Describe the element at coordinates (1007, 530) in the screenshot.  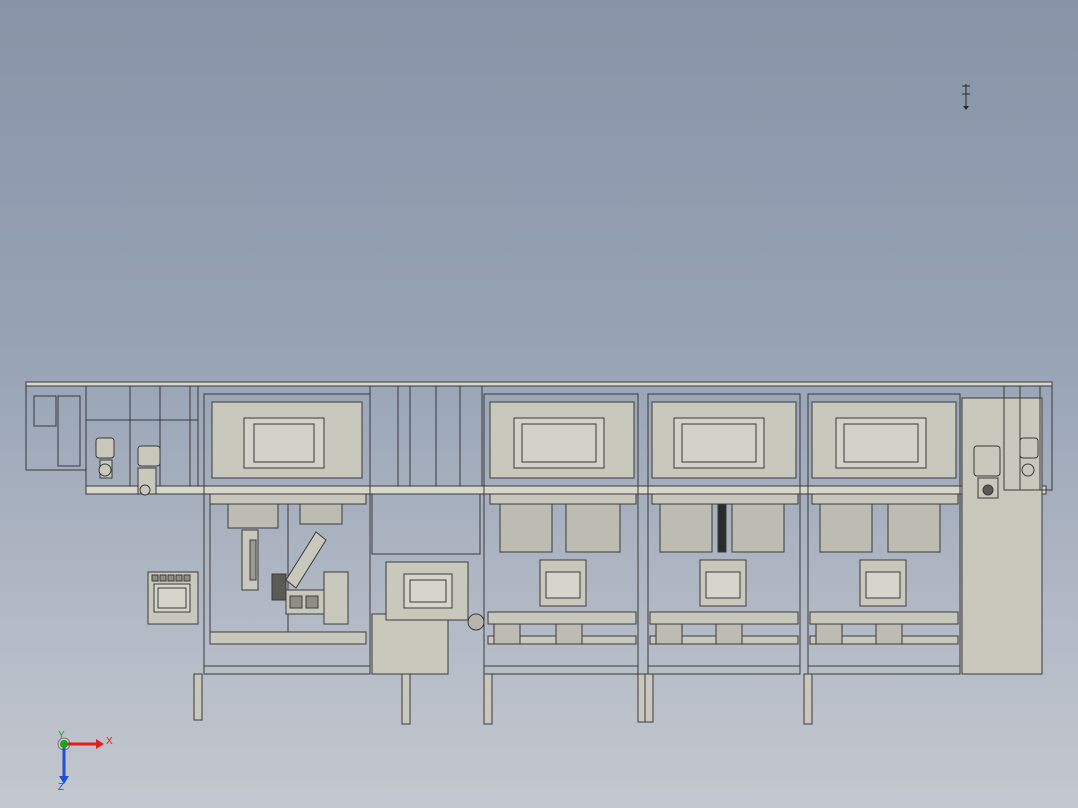
I see `right-end-frame` at that location.